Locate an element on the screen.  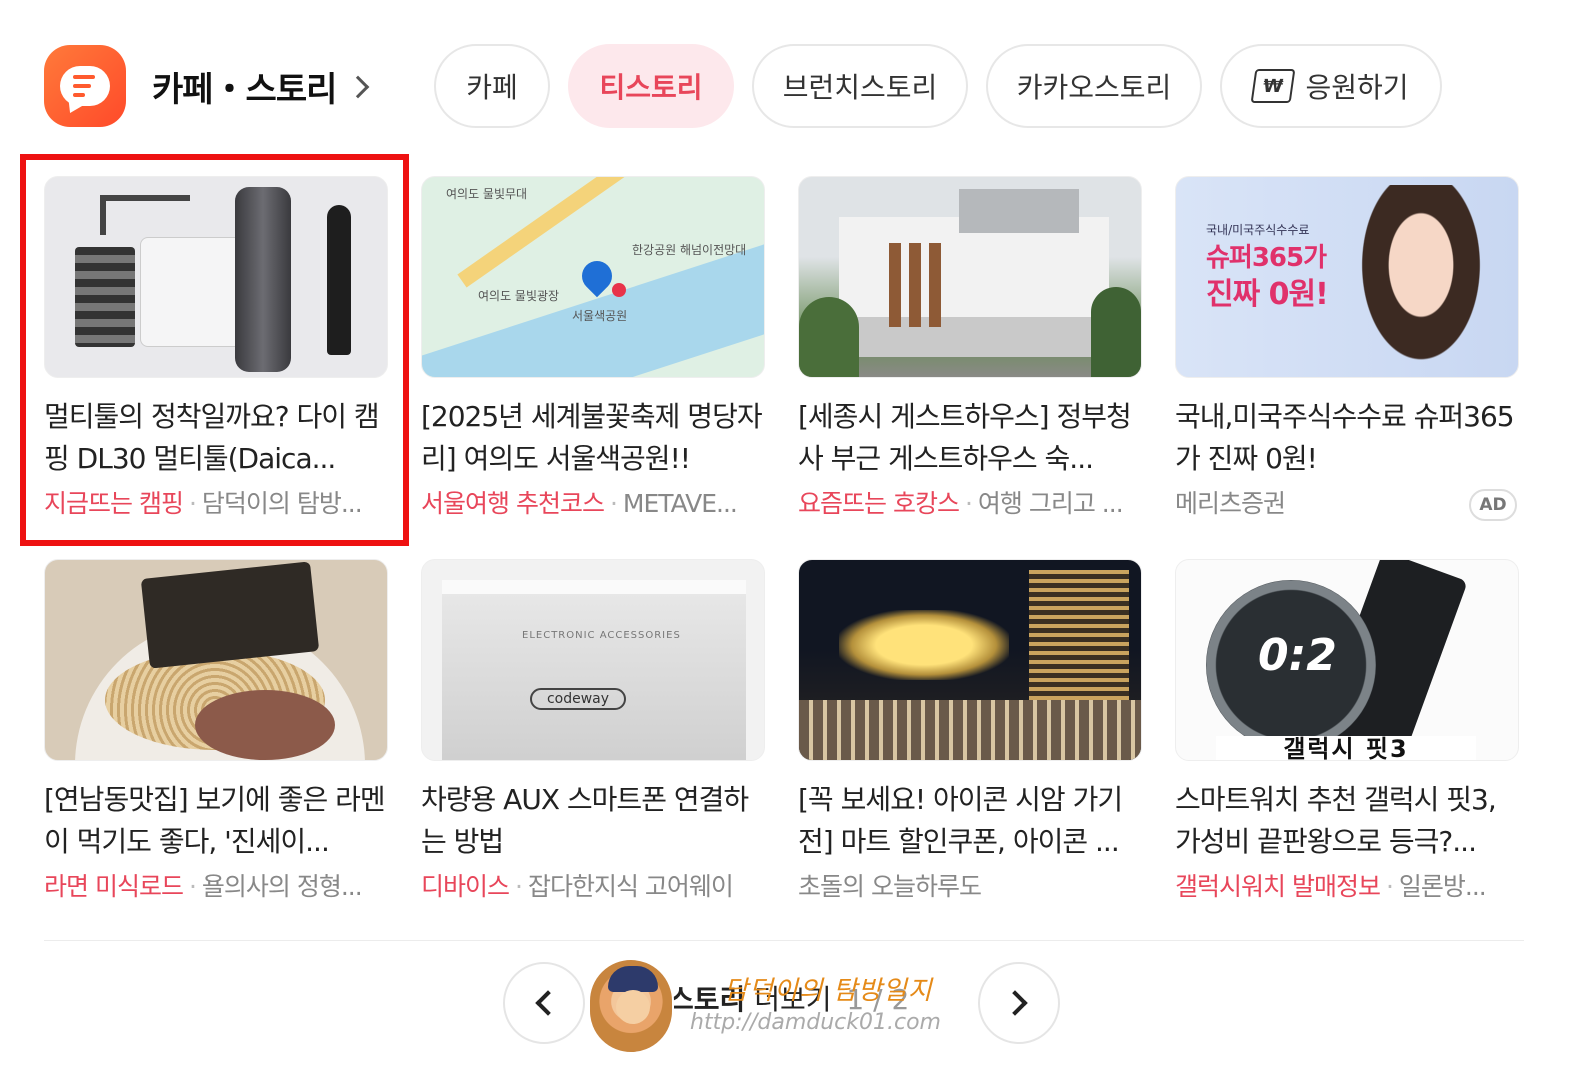
won-ticket-icon: ₩ is located at coordinates (1273, 86).